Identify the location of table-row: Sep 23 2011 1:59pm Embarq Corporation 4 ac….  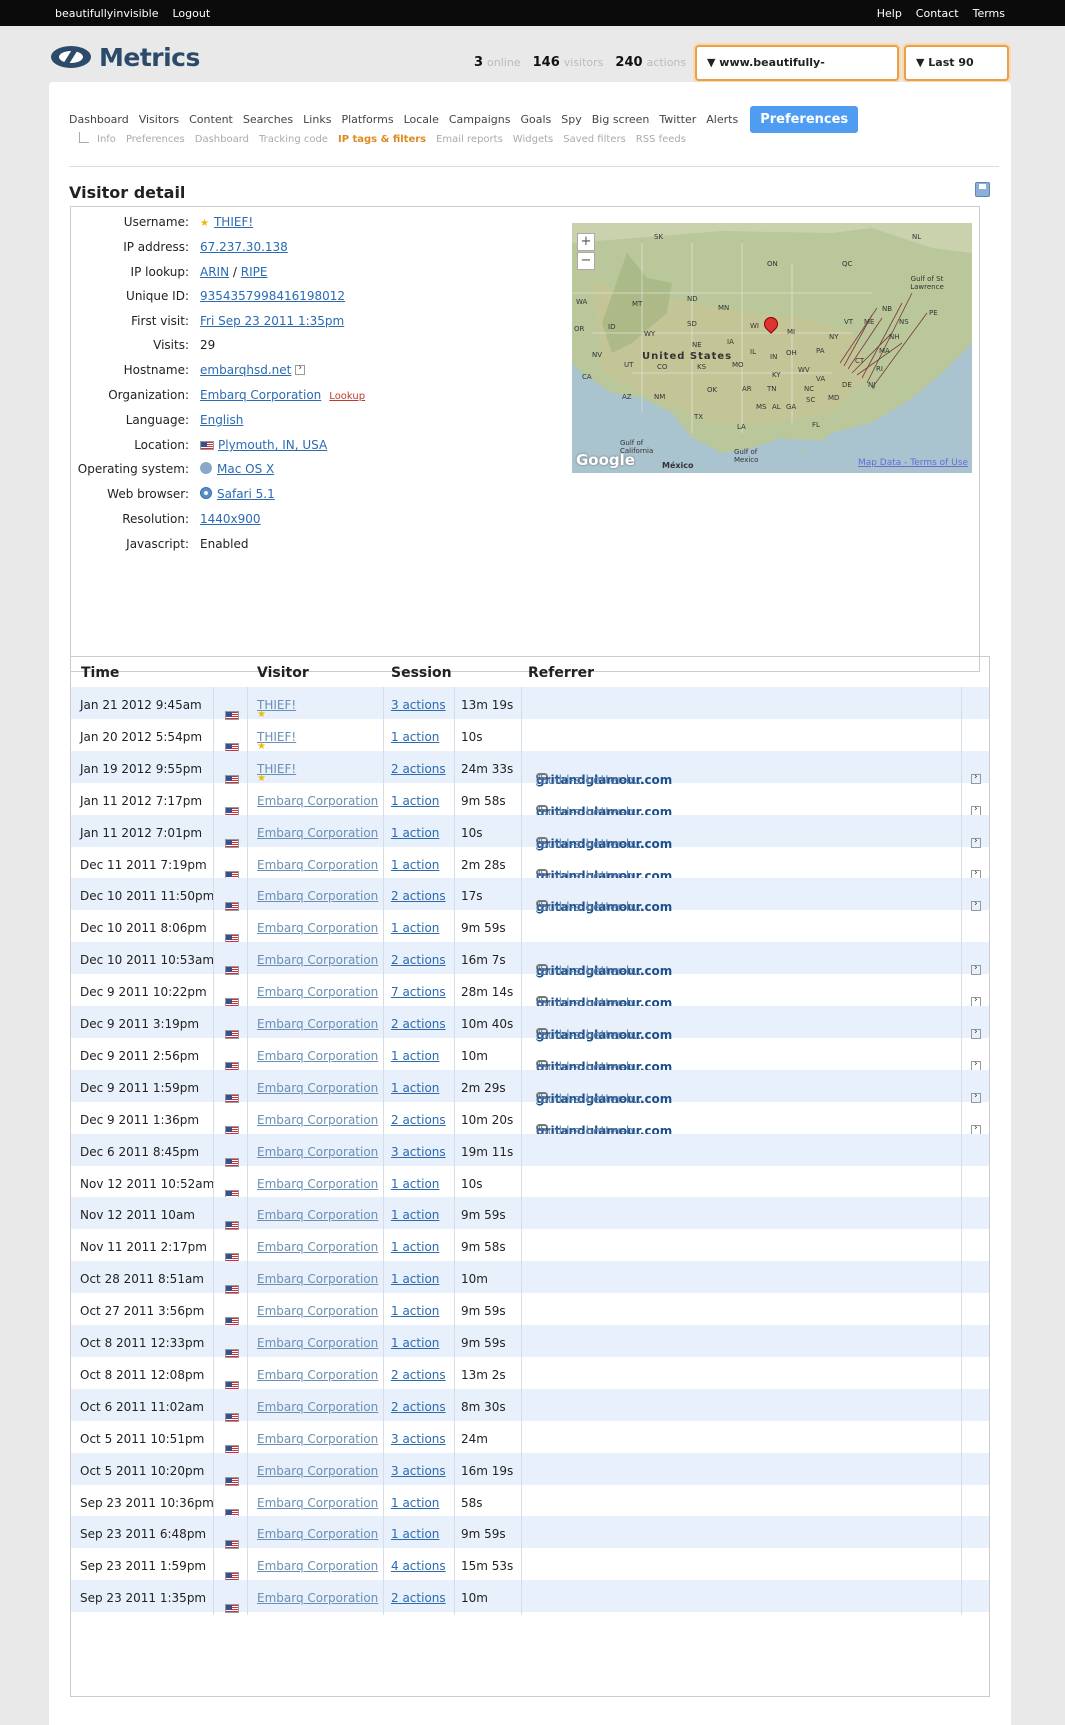
(530, 1566).